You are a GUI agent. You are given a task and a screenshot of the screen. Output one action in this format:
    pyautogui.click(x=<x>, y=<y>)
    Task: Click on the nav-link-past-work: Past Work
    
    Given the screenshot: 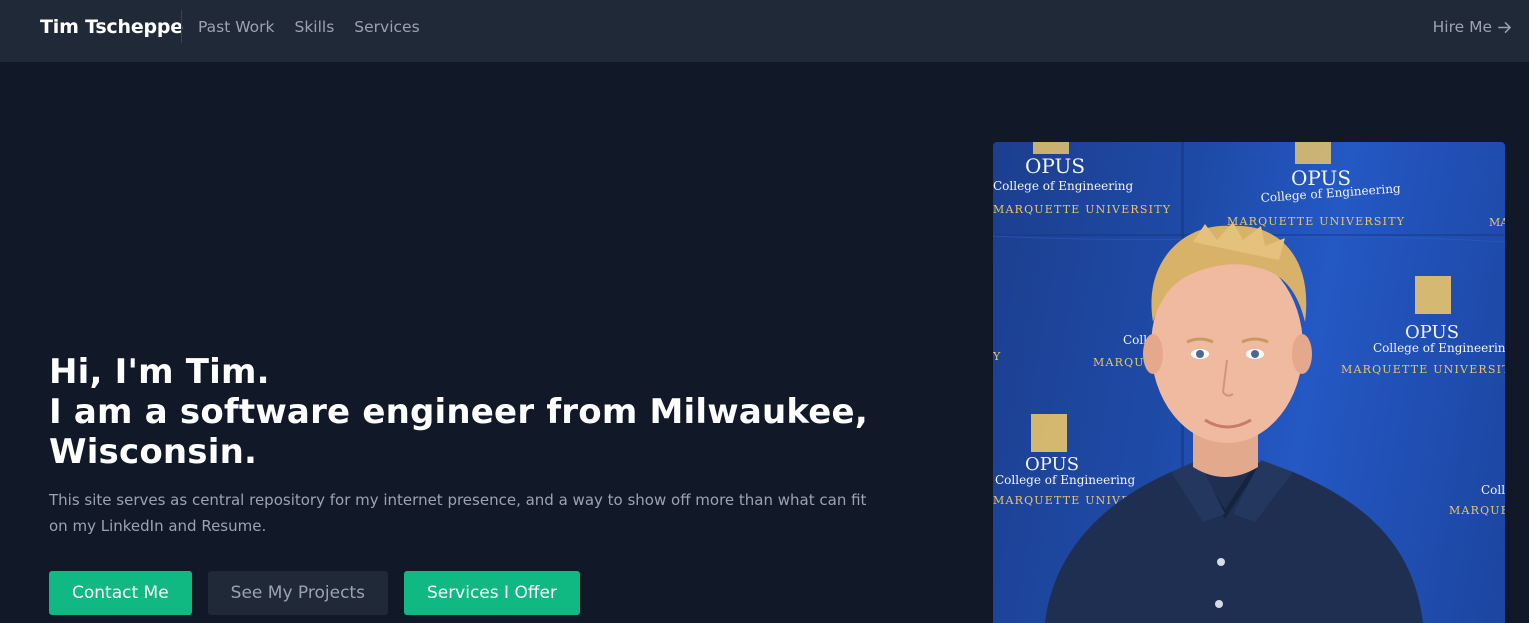 What is the action you would take?
    pyautogui.click(x=236, y=27)
    